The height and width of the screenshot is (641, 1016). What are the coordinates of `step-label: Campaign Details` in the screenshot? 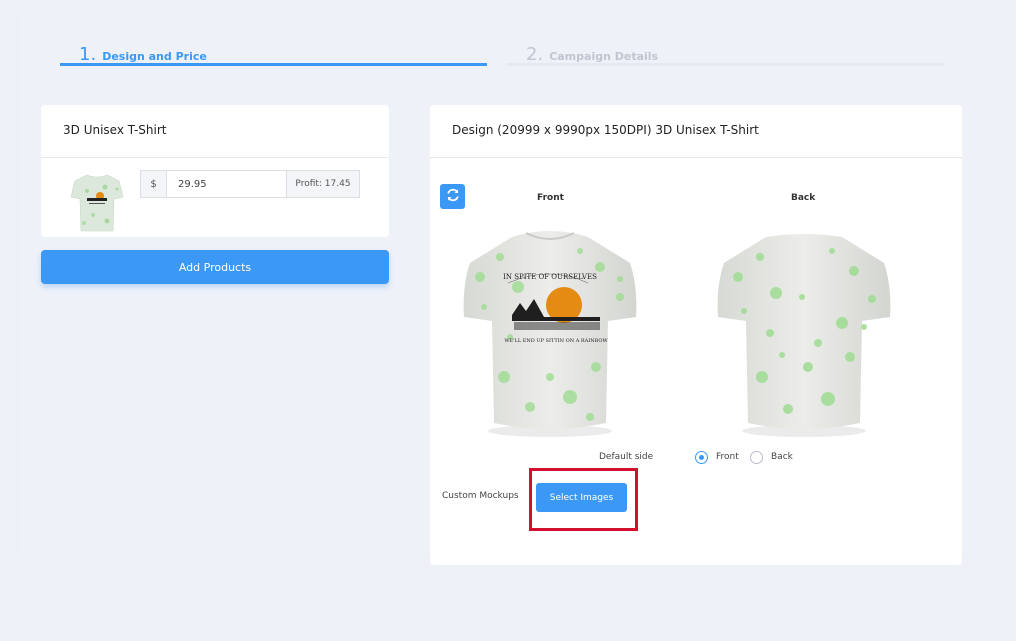 It's located at (604, 56).